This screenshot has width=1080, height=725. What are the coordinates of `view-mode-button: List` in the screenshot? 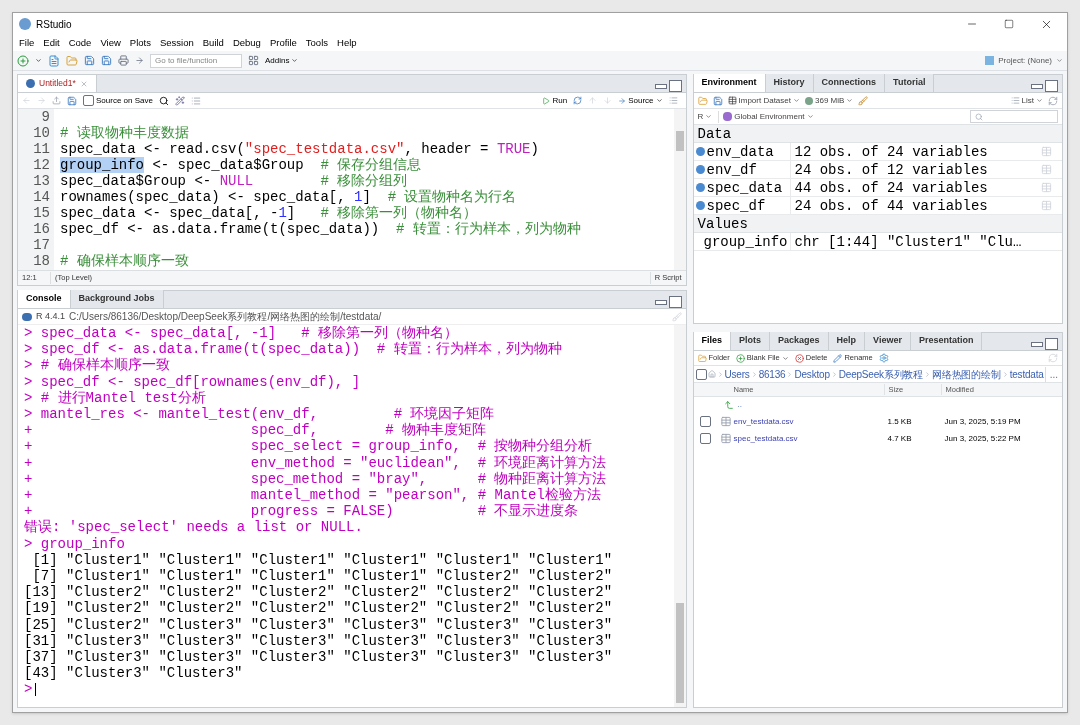 It's located at (1026, 100).